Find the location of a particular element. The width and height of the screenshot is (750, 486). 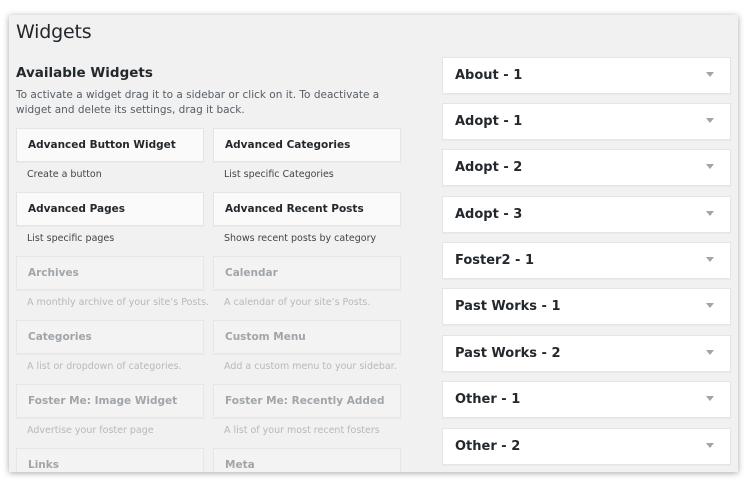

page-title: Widgets is located at coordinates (54, 32).